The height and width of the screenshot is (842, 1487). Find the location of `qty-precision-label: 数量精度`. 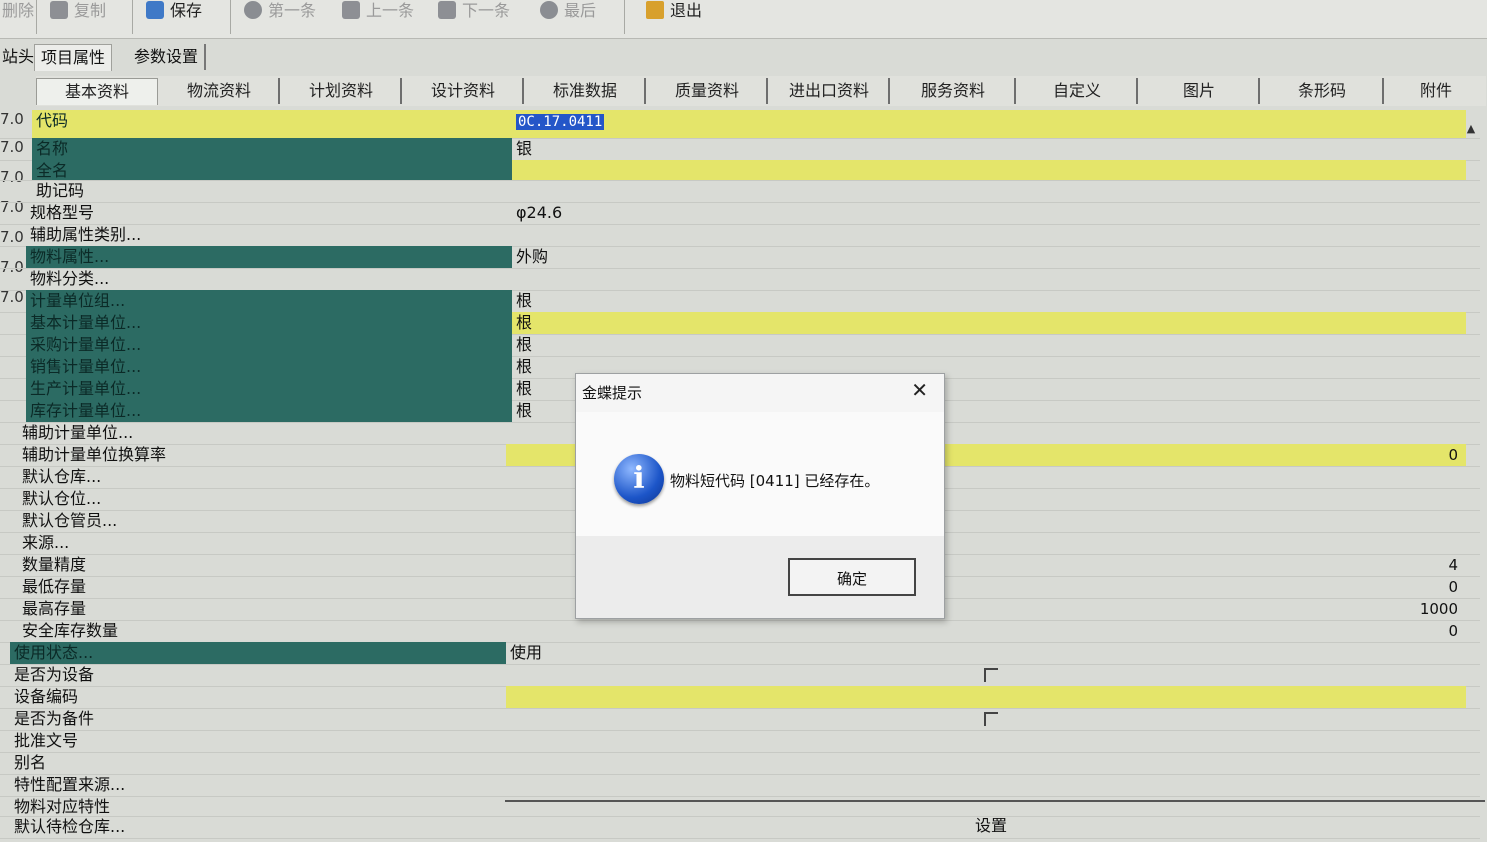

qty-precision-label: 数量精度 is located at coordinates (54, 564).